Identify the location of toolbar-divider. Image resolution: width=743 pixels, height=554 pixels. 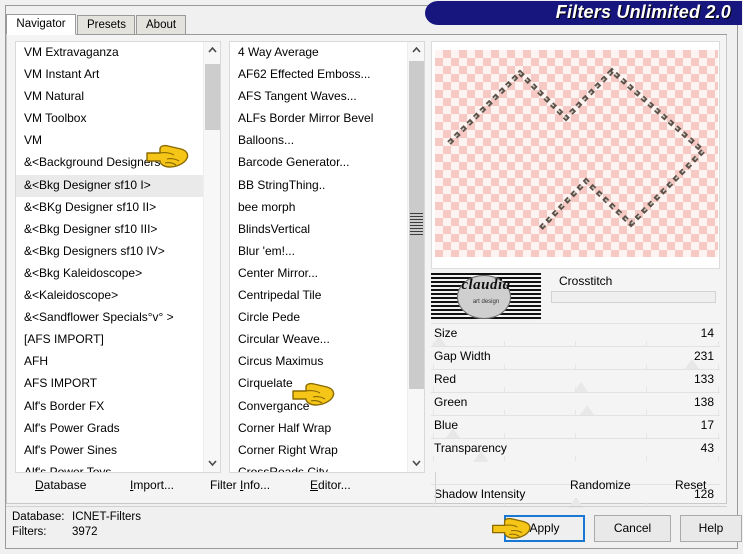
(435, 488).